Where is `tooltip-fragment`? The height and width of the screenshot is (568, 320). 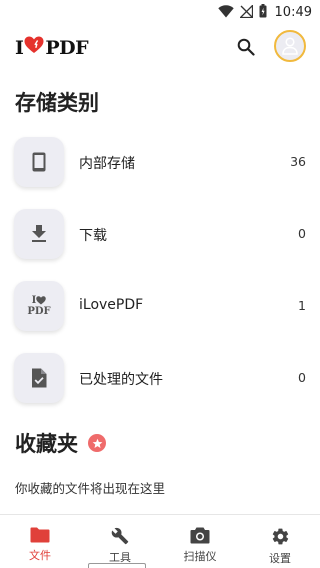
tooltip-fragment is located at coordinates (117, 565).